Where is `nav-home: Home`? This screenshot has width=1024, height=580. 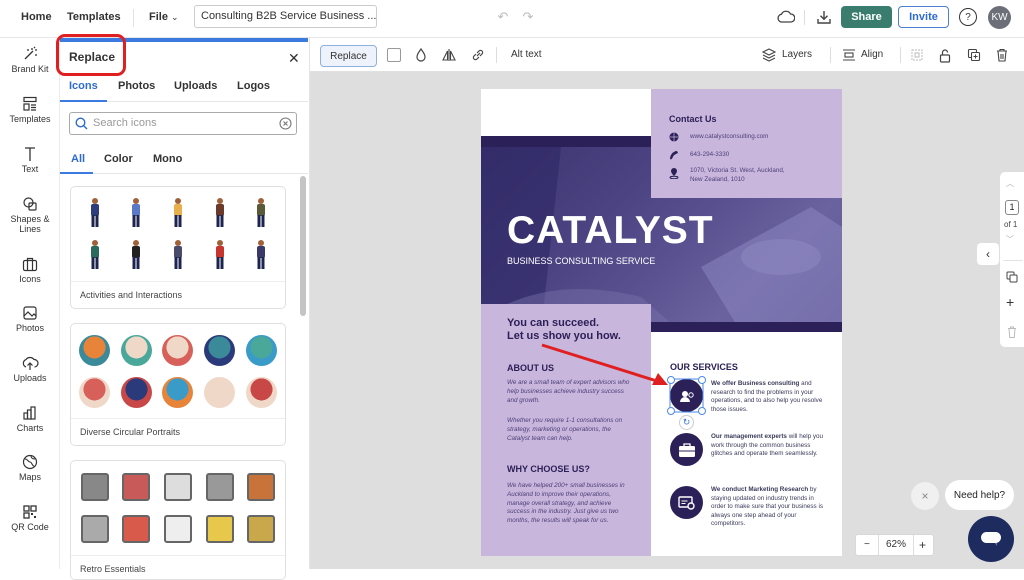 nav-home: Home is located at coordinates (36, 17).